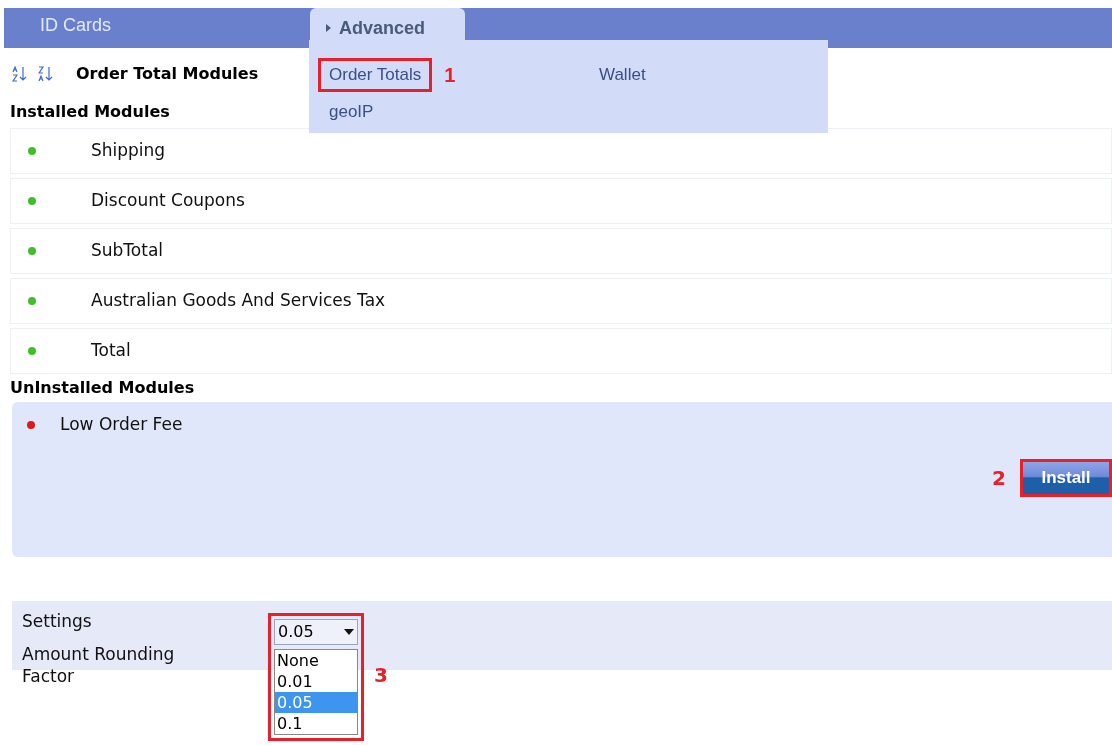  Describe the element at coordinates (127, 251) in the screenshot. I see `module-name: SubTotal` at that location.